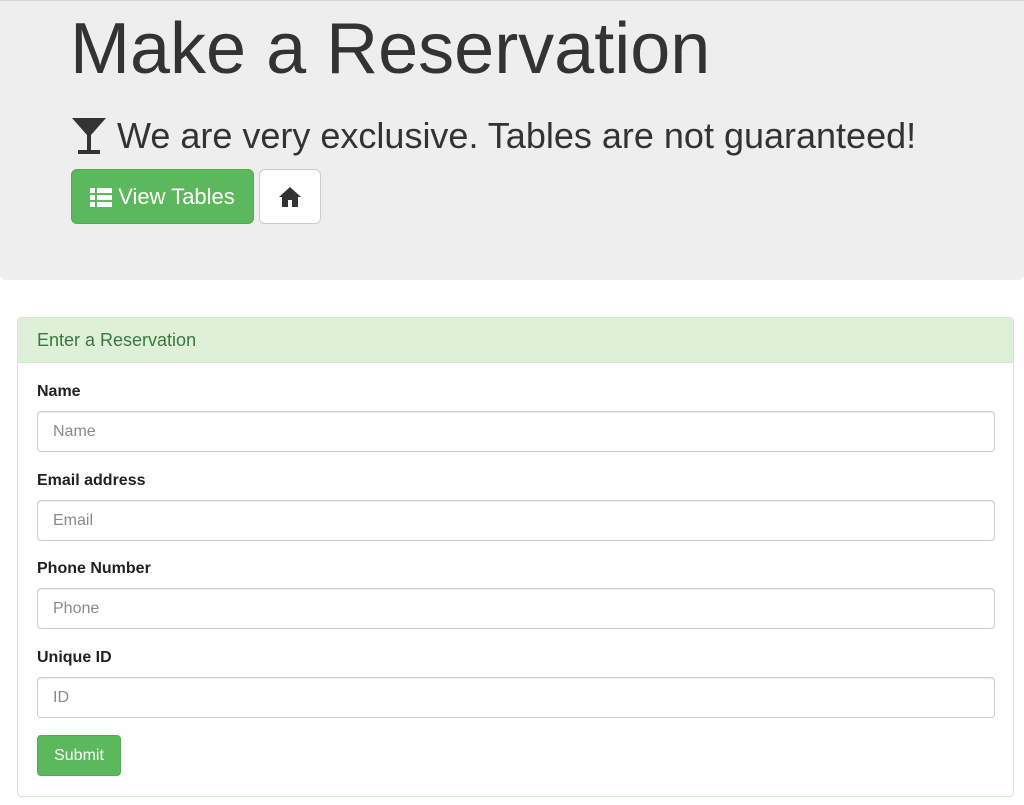 Image resolution: width=1024 pixels, height=805 pixels. What do you see at coordinates (94, 568) in the screenshot?
I see `phone-label: Phone Number` at bounding box center [94, 568].